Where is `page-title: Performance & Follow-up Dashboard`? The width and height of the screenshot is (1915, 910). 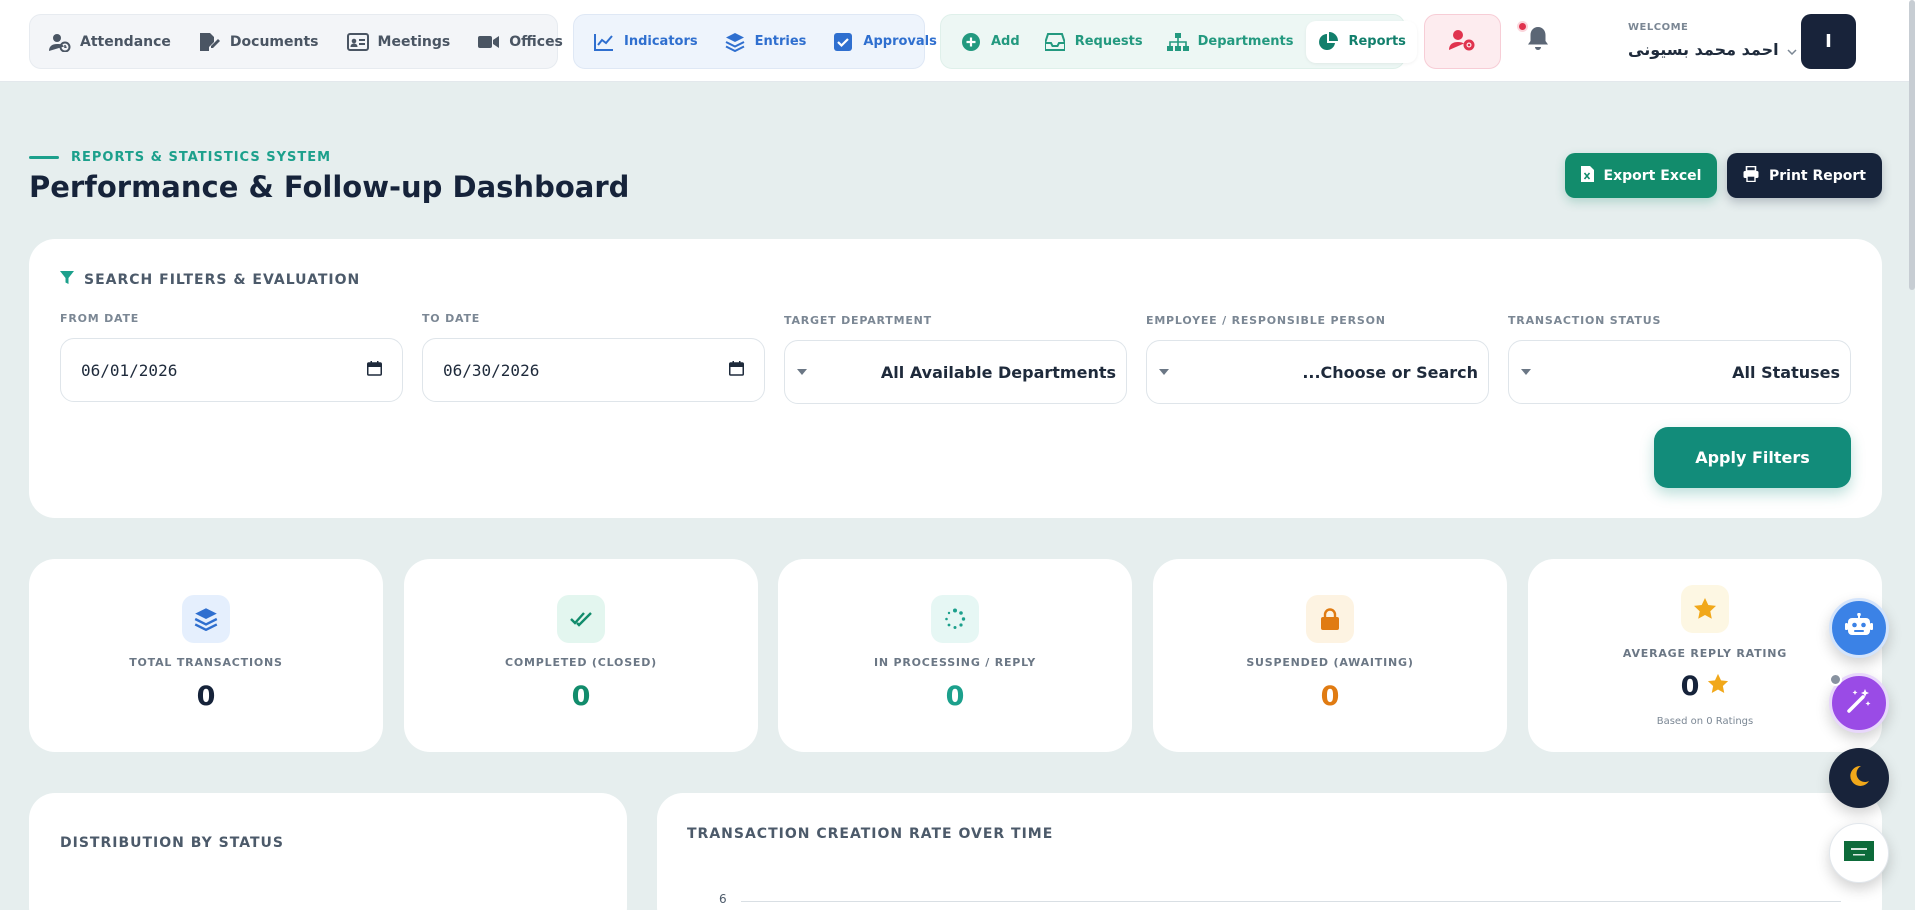
page-title: Performance & Follow-up Dashboard is located at coordinates (329, 187).